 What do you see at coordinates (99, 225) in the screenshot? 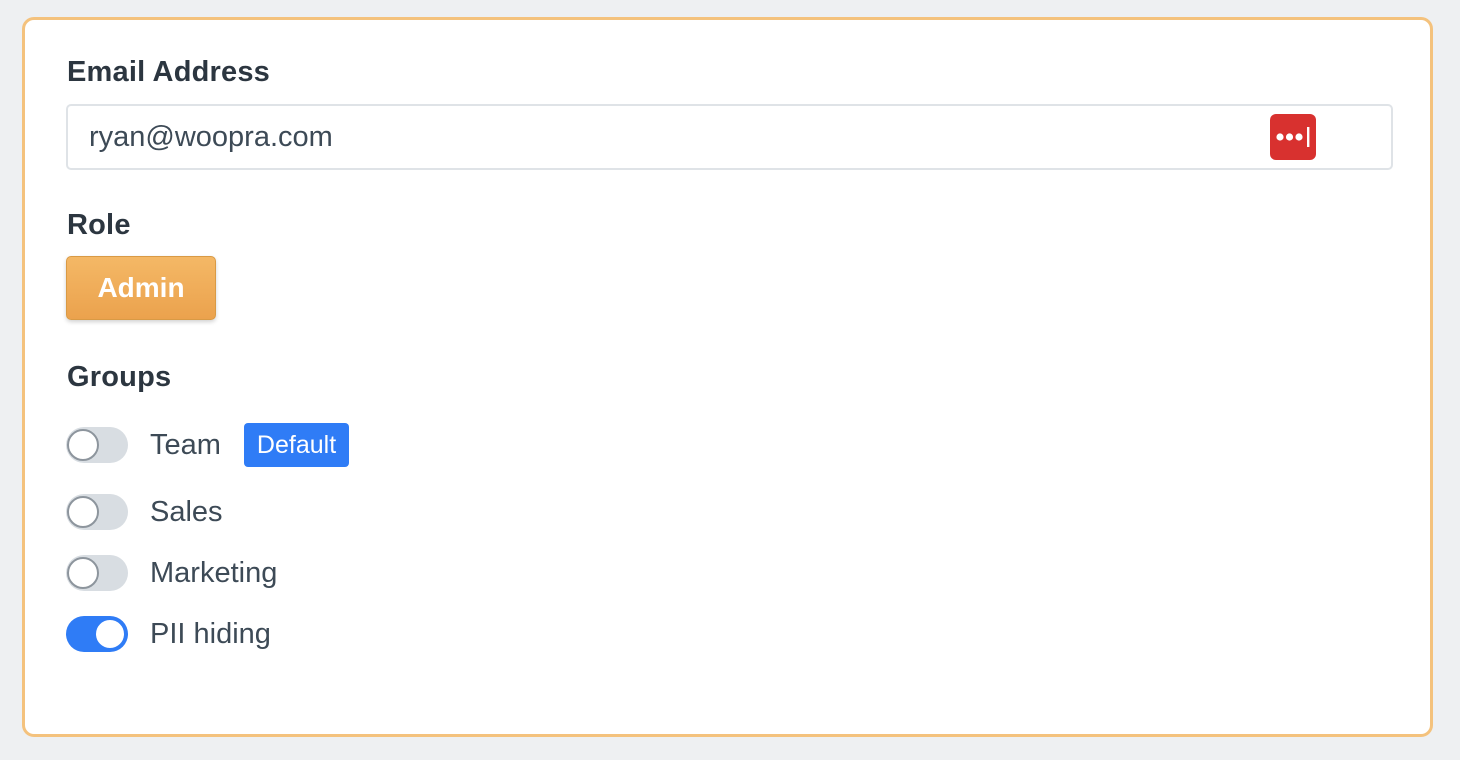
I see `role-label: Role` at bounding box center [99, 225].